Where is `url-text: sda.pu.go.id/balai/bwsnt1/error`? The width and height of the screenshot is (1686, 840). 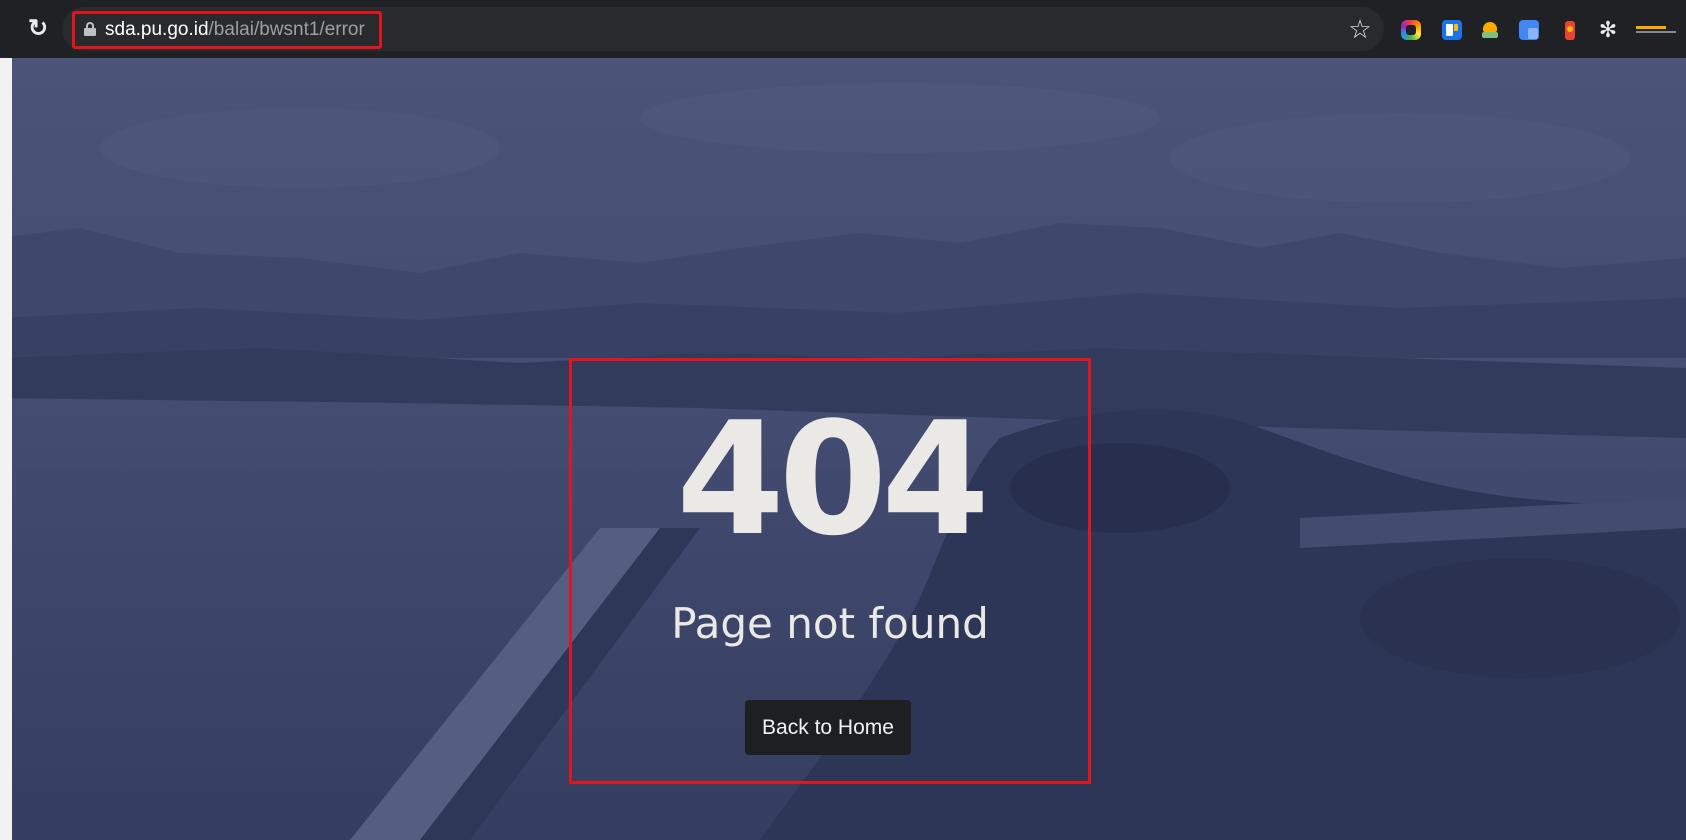
url-text: sda.pu.go.id/balai/bwsnt1/error is located at coordinates (235, 30).